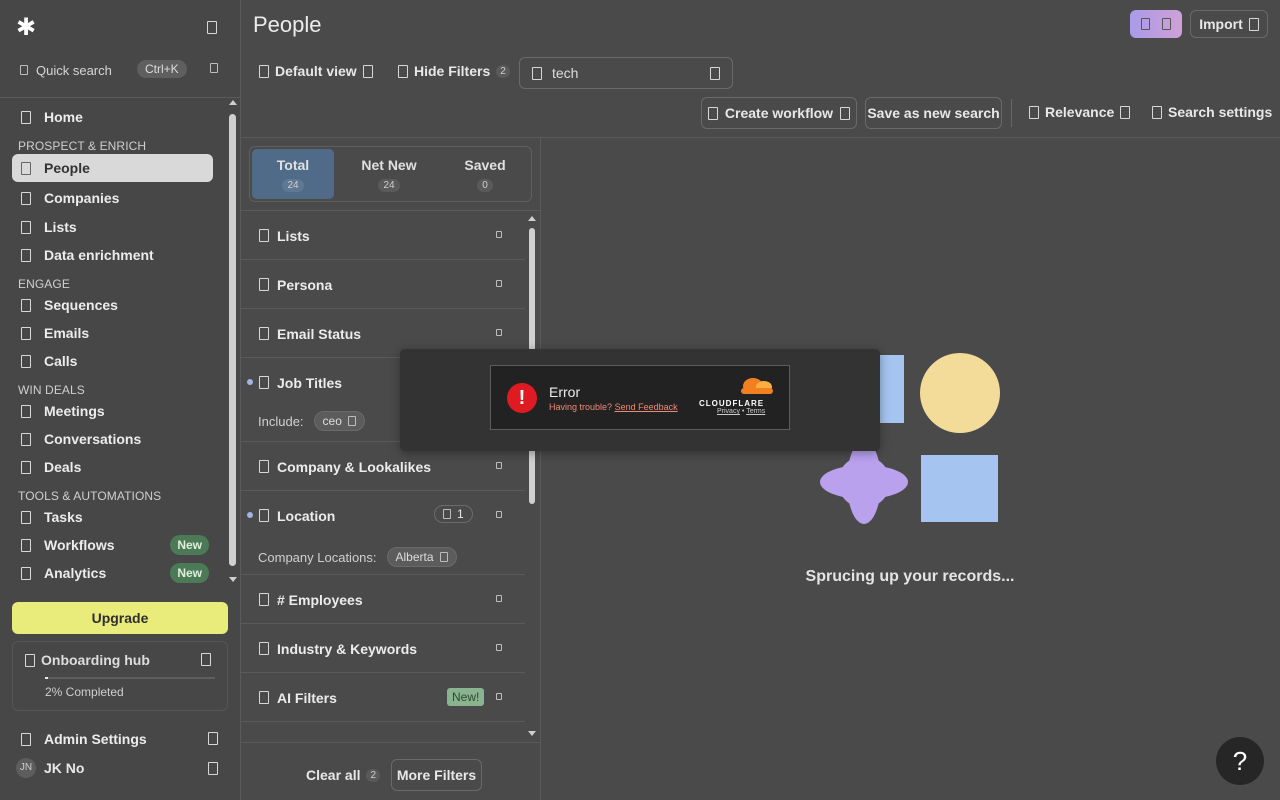 The height and width of the screenshot is (800, 1280). I want to click on quick-search: Quick search Ctrl+K, so click(120, 70).